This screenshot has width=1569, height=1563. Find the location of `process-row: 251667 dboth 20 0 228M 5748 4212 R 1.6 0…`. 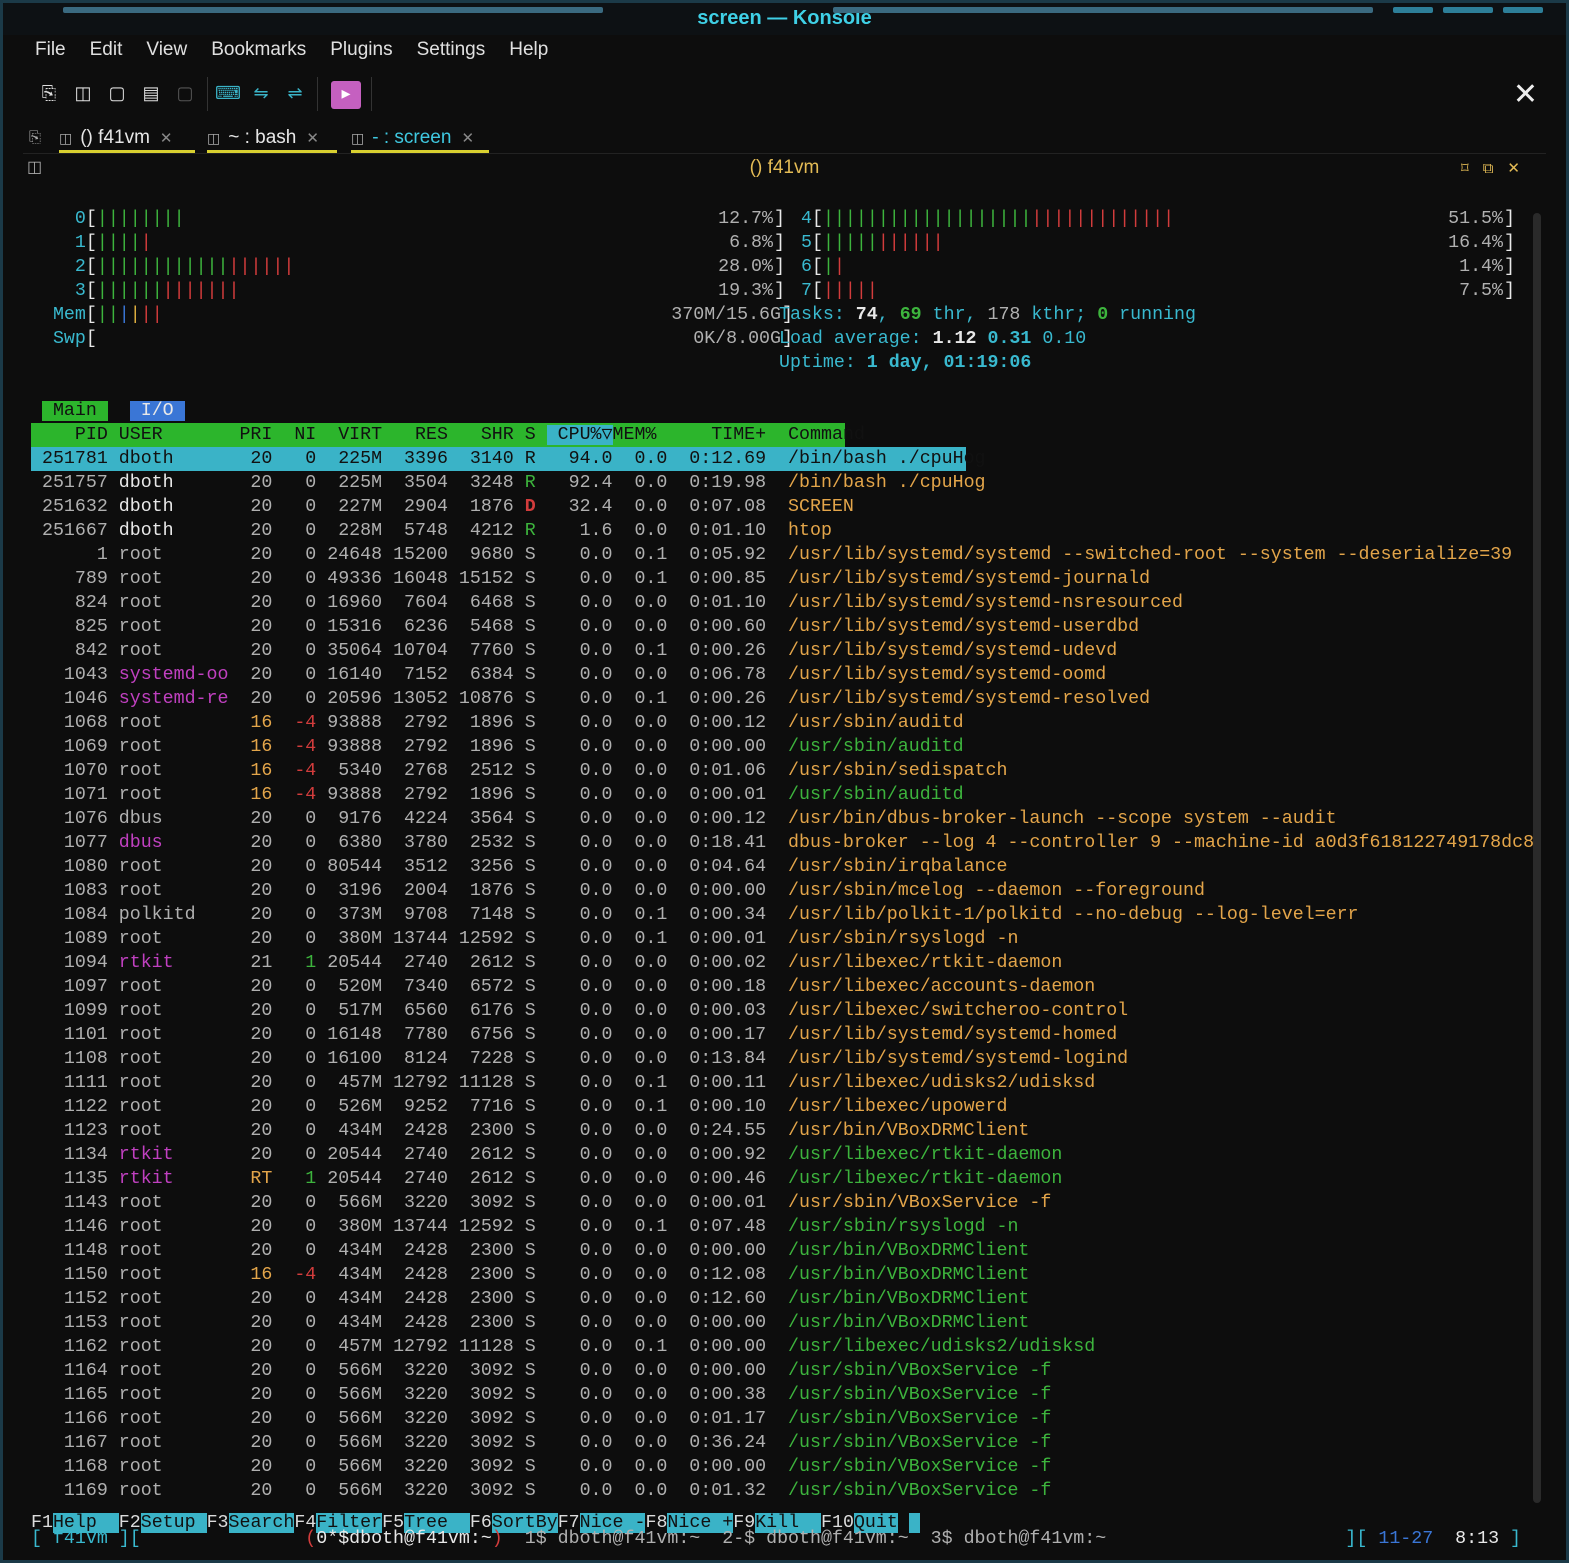

process-row: 251667 dboth 20 0 228M 5748 4212 R 1.6 0… is located at coordinates (776, 531).